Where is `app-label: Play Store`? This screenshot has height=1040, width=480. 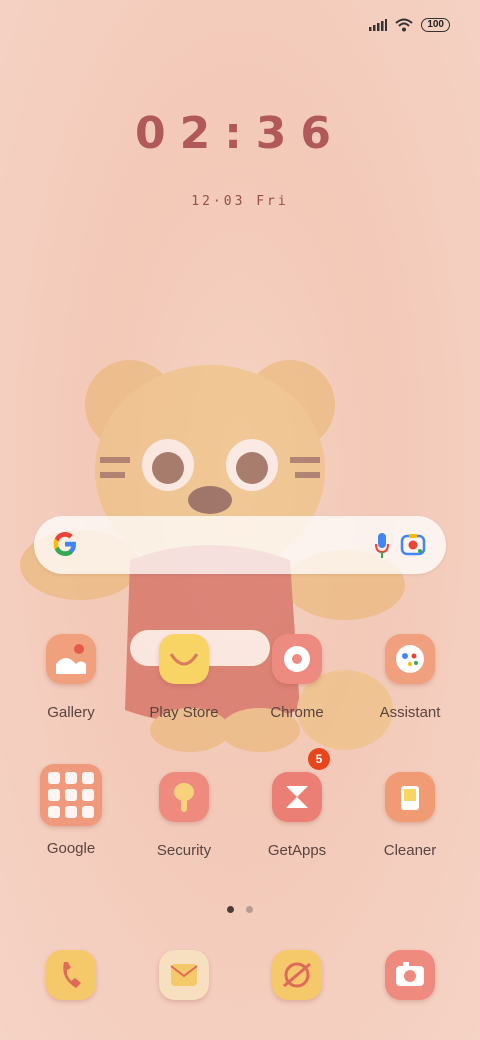 app-label: Play Store is located at coordinates (184, 712).